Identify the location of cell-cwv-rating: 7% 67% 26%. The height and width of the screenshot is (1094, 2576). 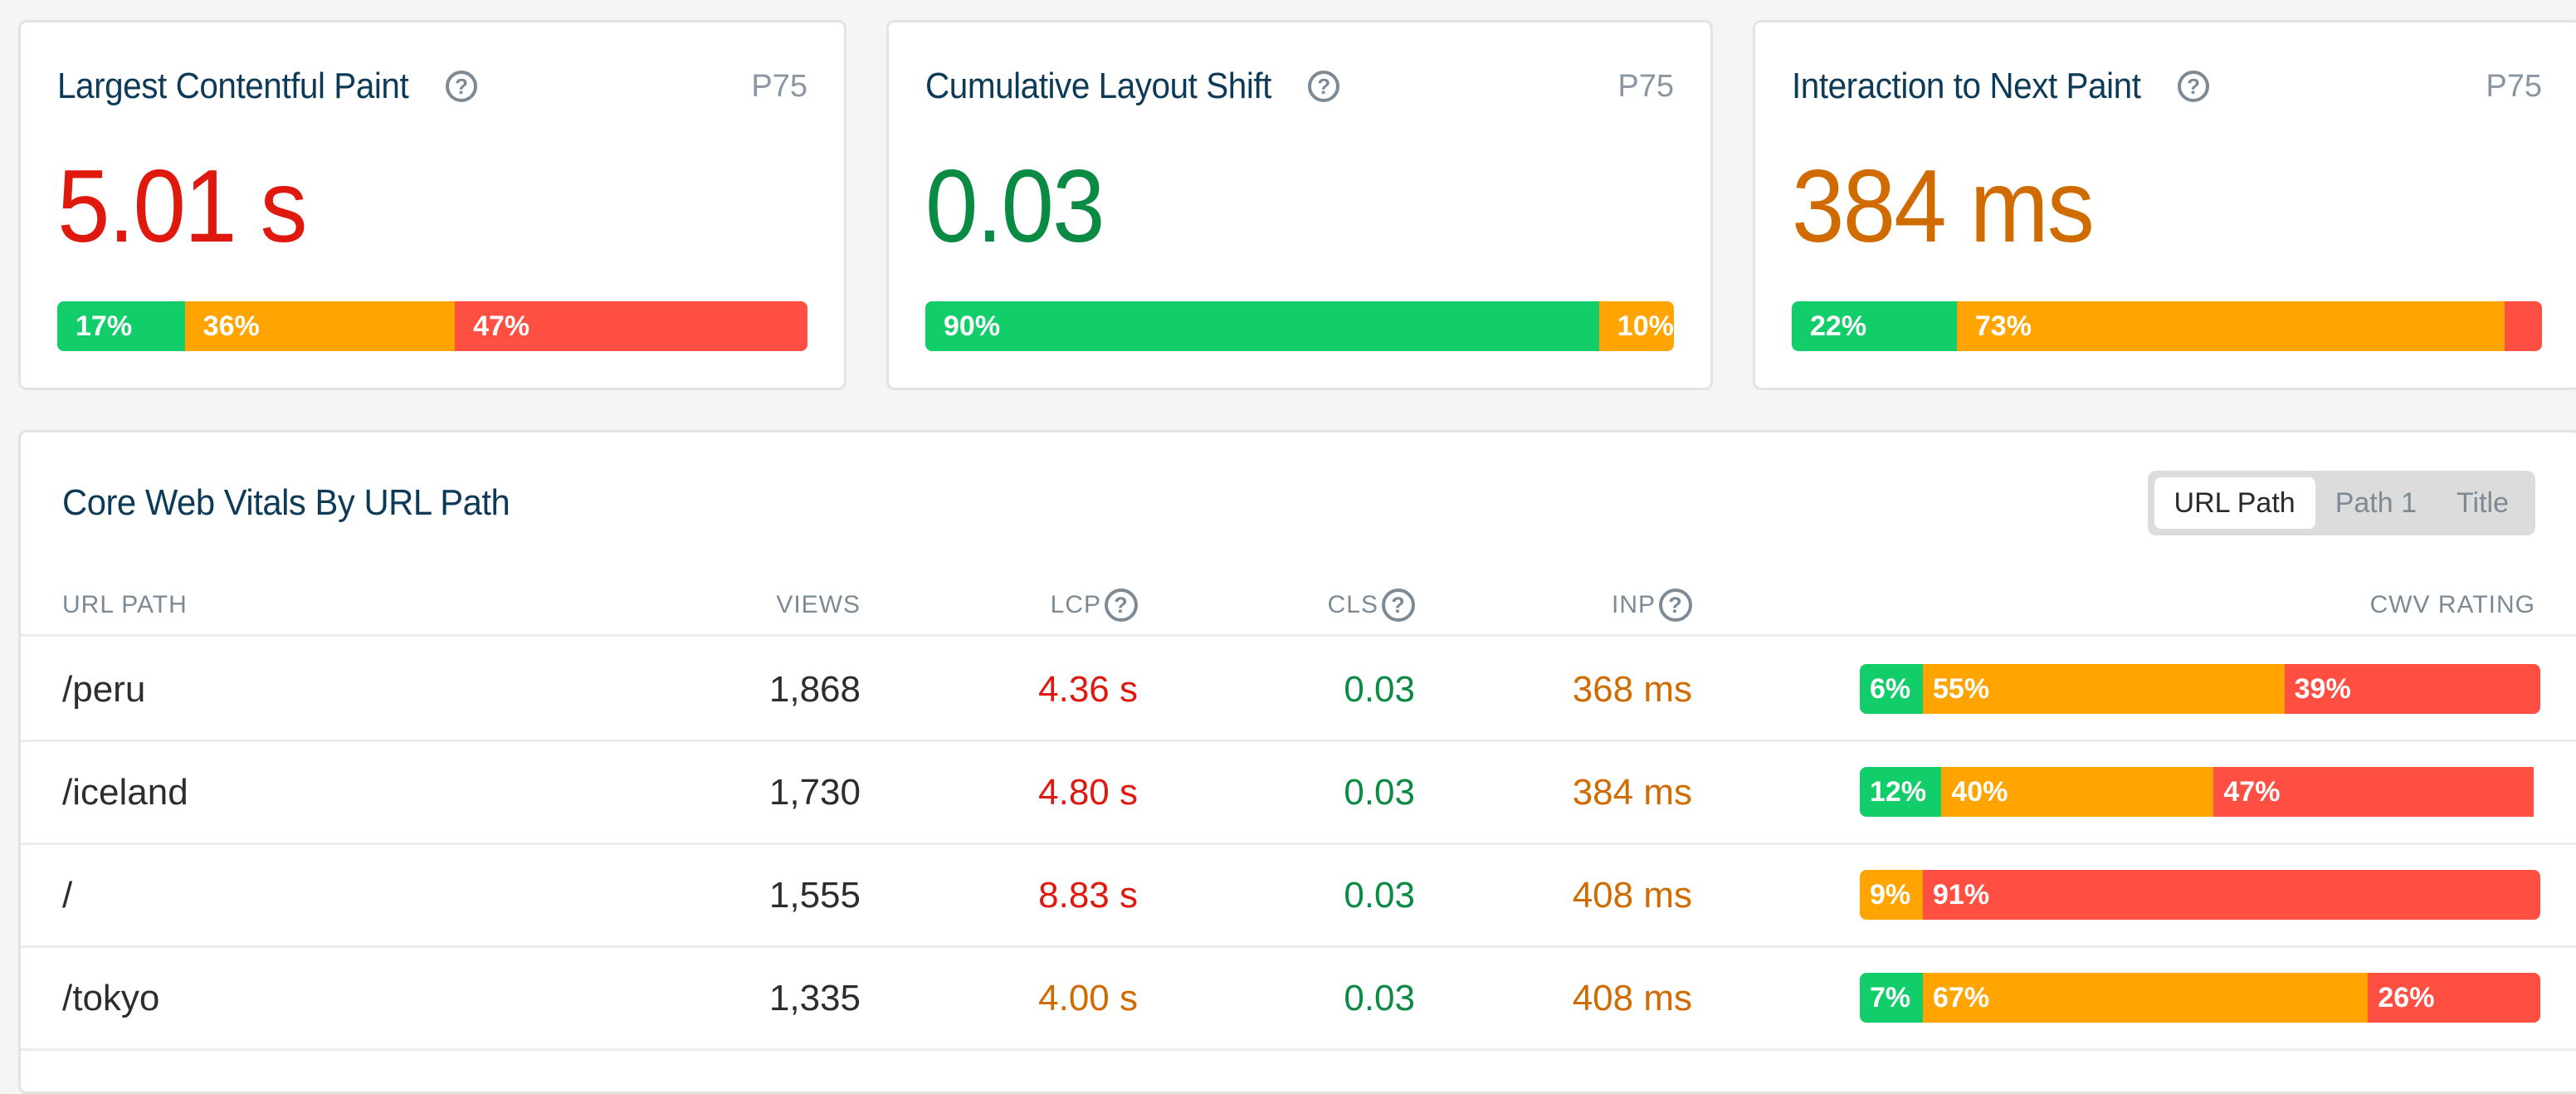
(2200, 998).